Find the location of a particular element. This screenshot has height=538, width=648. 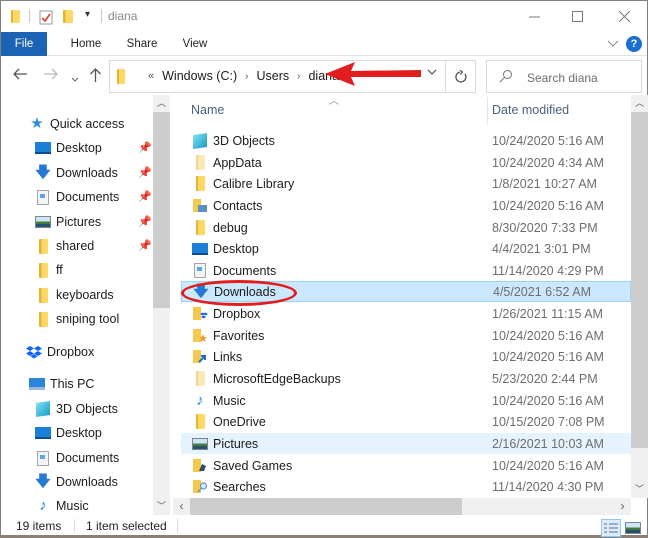

chevron-down-icon is located at coordinates (75, 79).